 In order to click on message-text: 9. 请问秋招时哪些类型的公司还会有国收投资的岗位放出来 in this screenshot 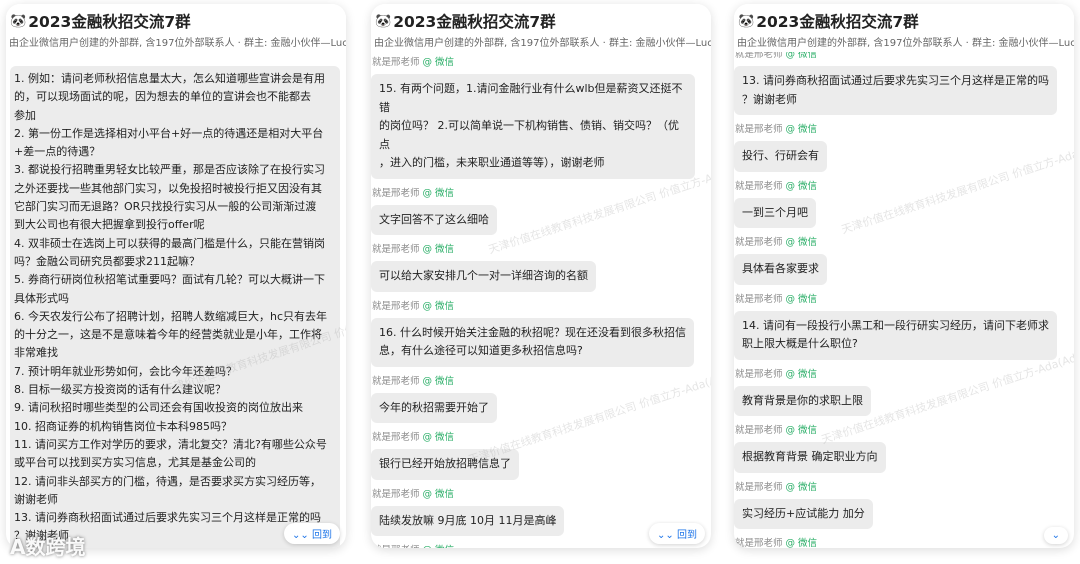, I will do `click(158, 408)`.